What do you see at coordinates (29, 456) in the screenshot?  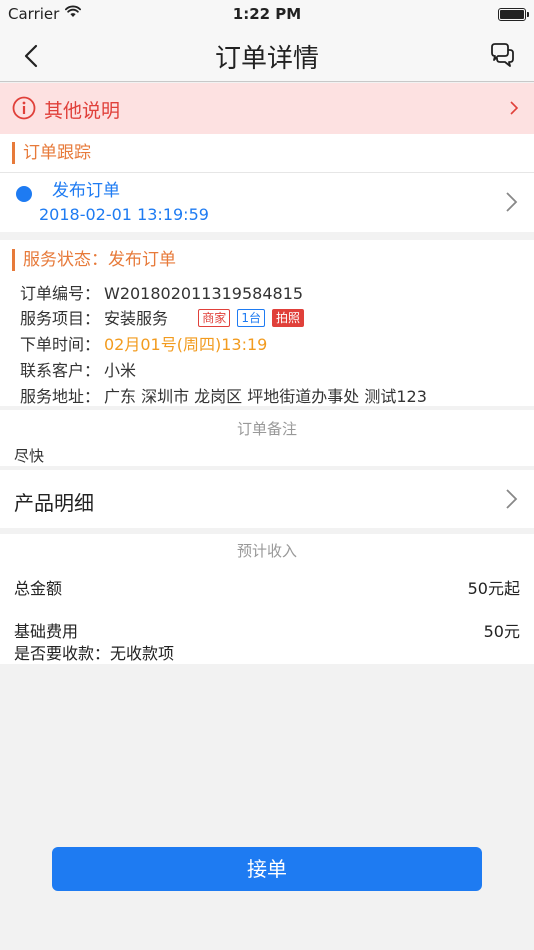 I see `order-remark-text: 尽快` at bounding box center [29, 456].